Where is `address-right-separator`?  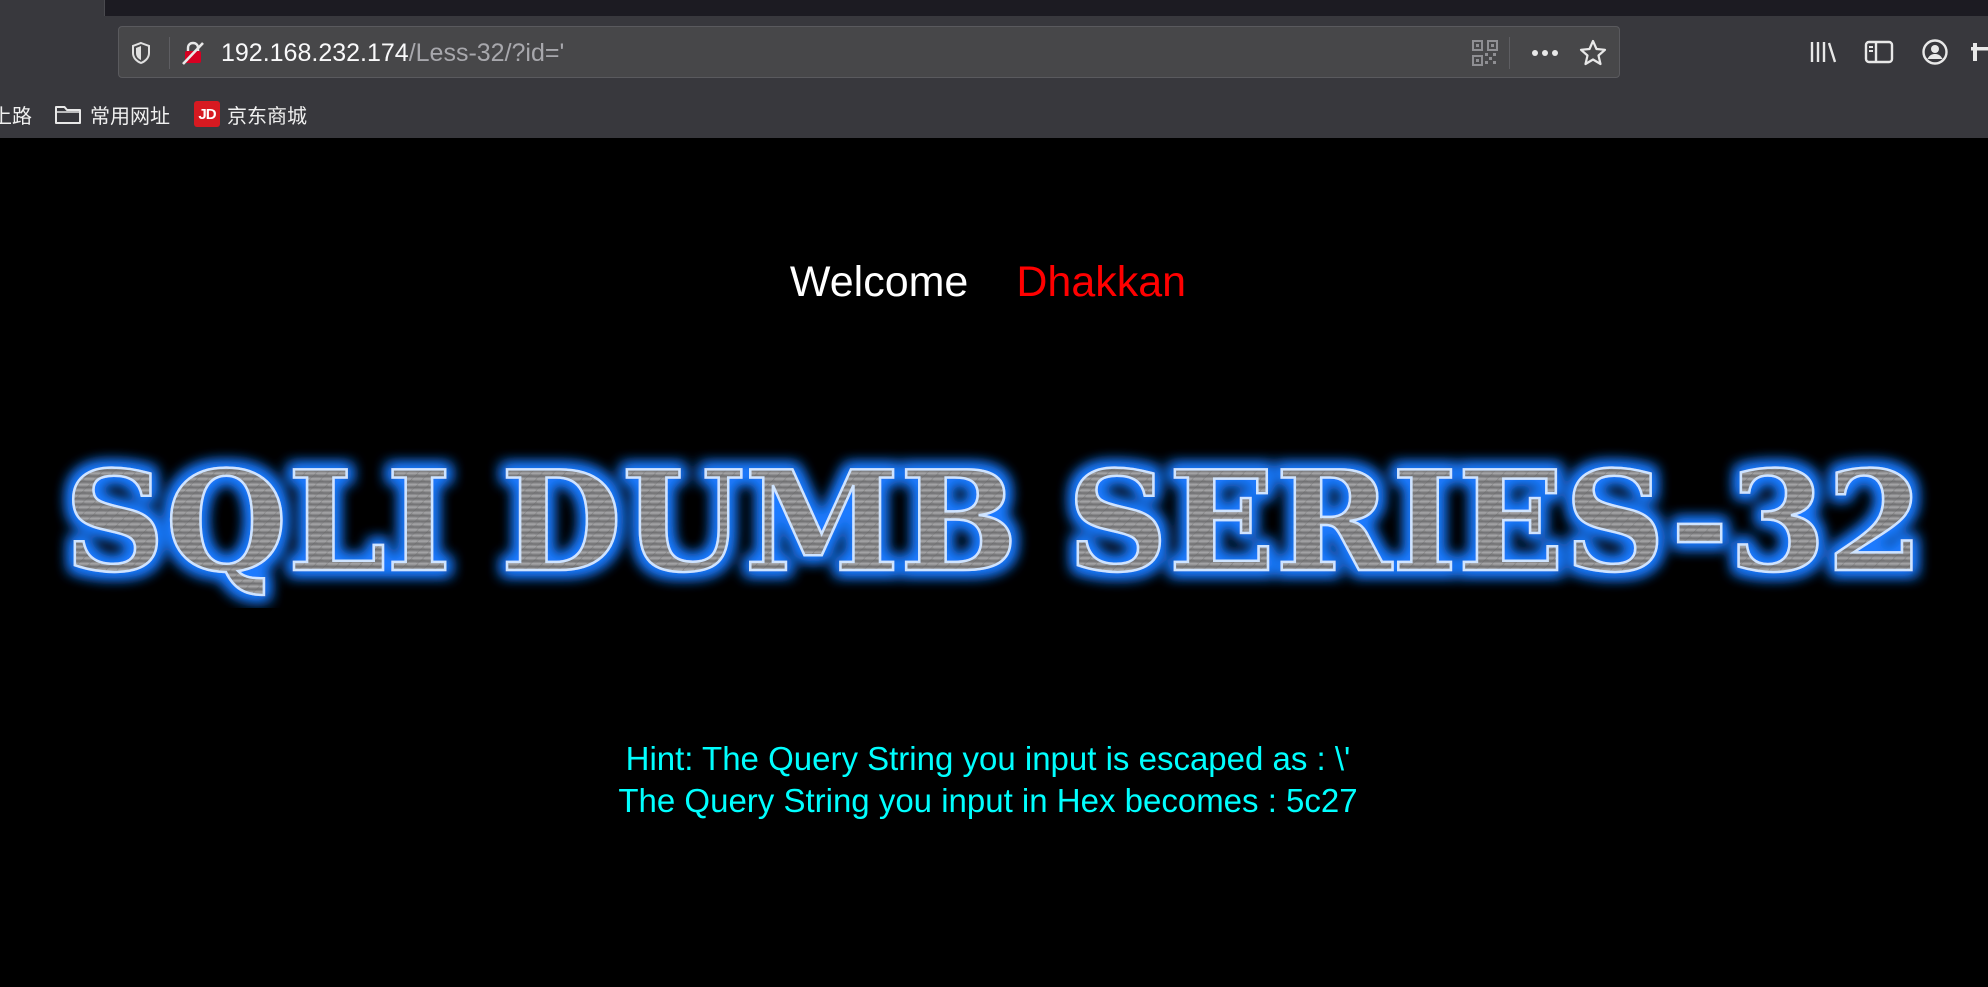 address-right-separator is located at coordinates (1509, 53).